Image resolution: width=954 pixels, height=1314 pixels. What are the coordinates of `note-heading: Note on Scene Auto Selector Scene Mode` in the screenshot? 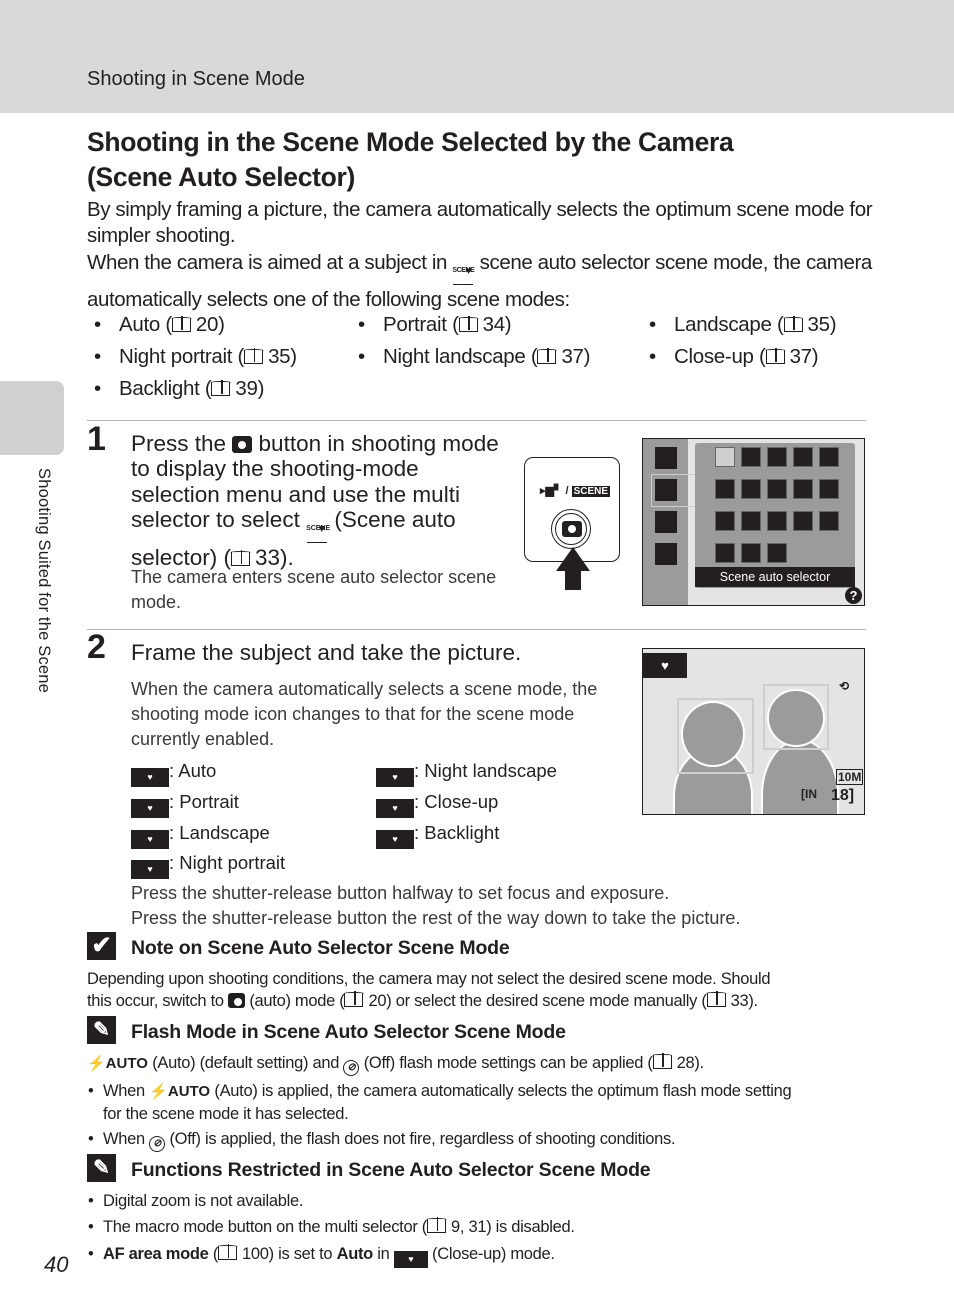 It's located at (320, 948).